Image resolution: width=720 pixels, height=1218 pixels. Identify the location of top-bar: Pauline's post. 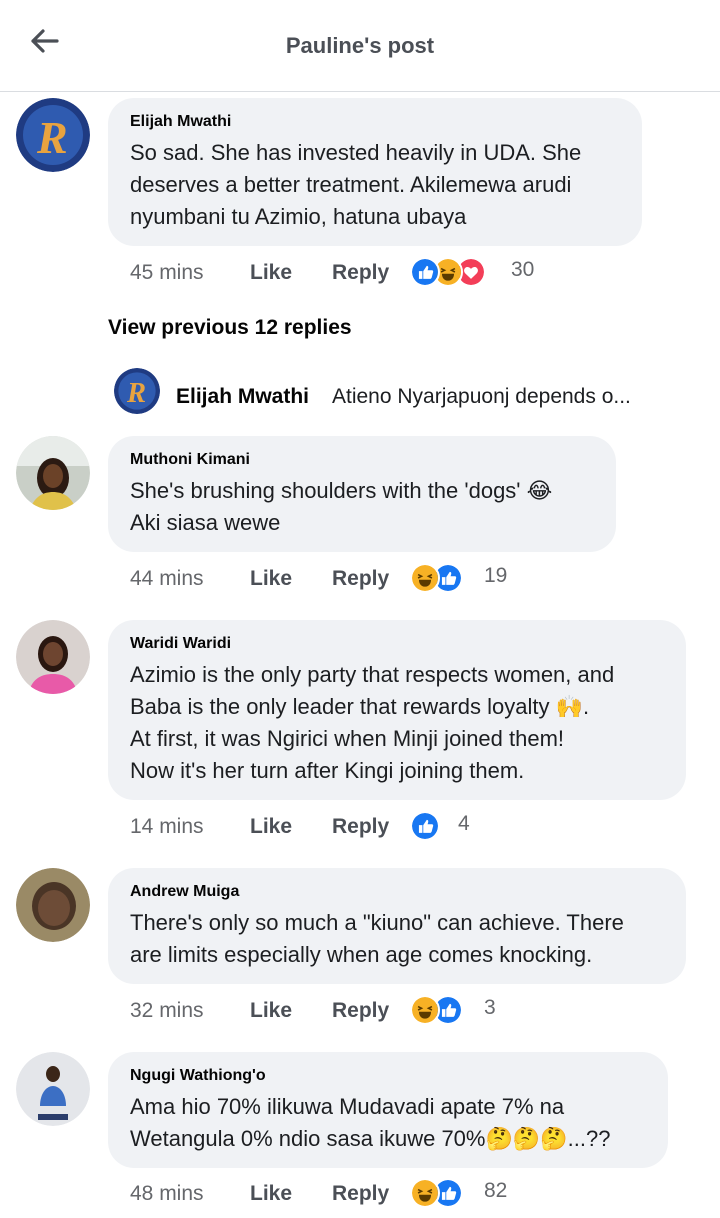
(360, 46).